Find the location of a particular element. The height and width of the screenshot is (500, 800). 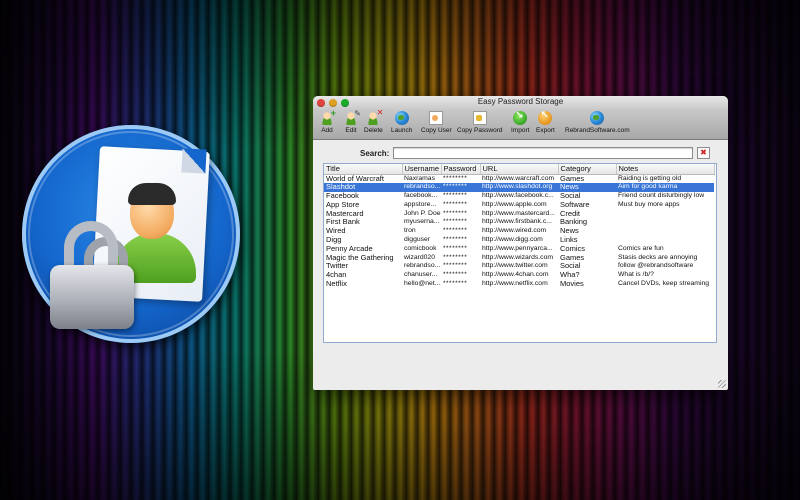

cell-url: http://www.wizards.com is located at coordinates (518, 257).